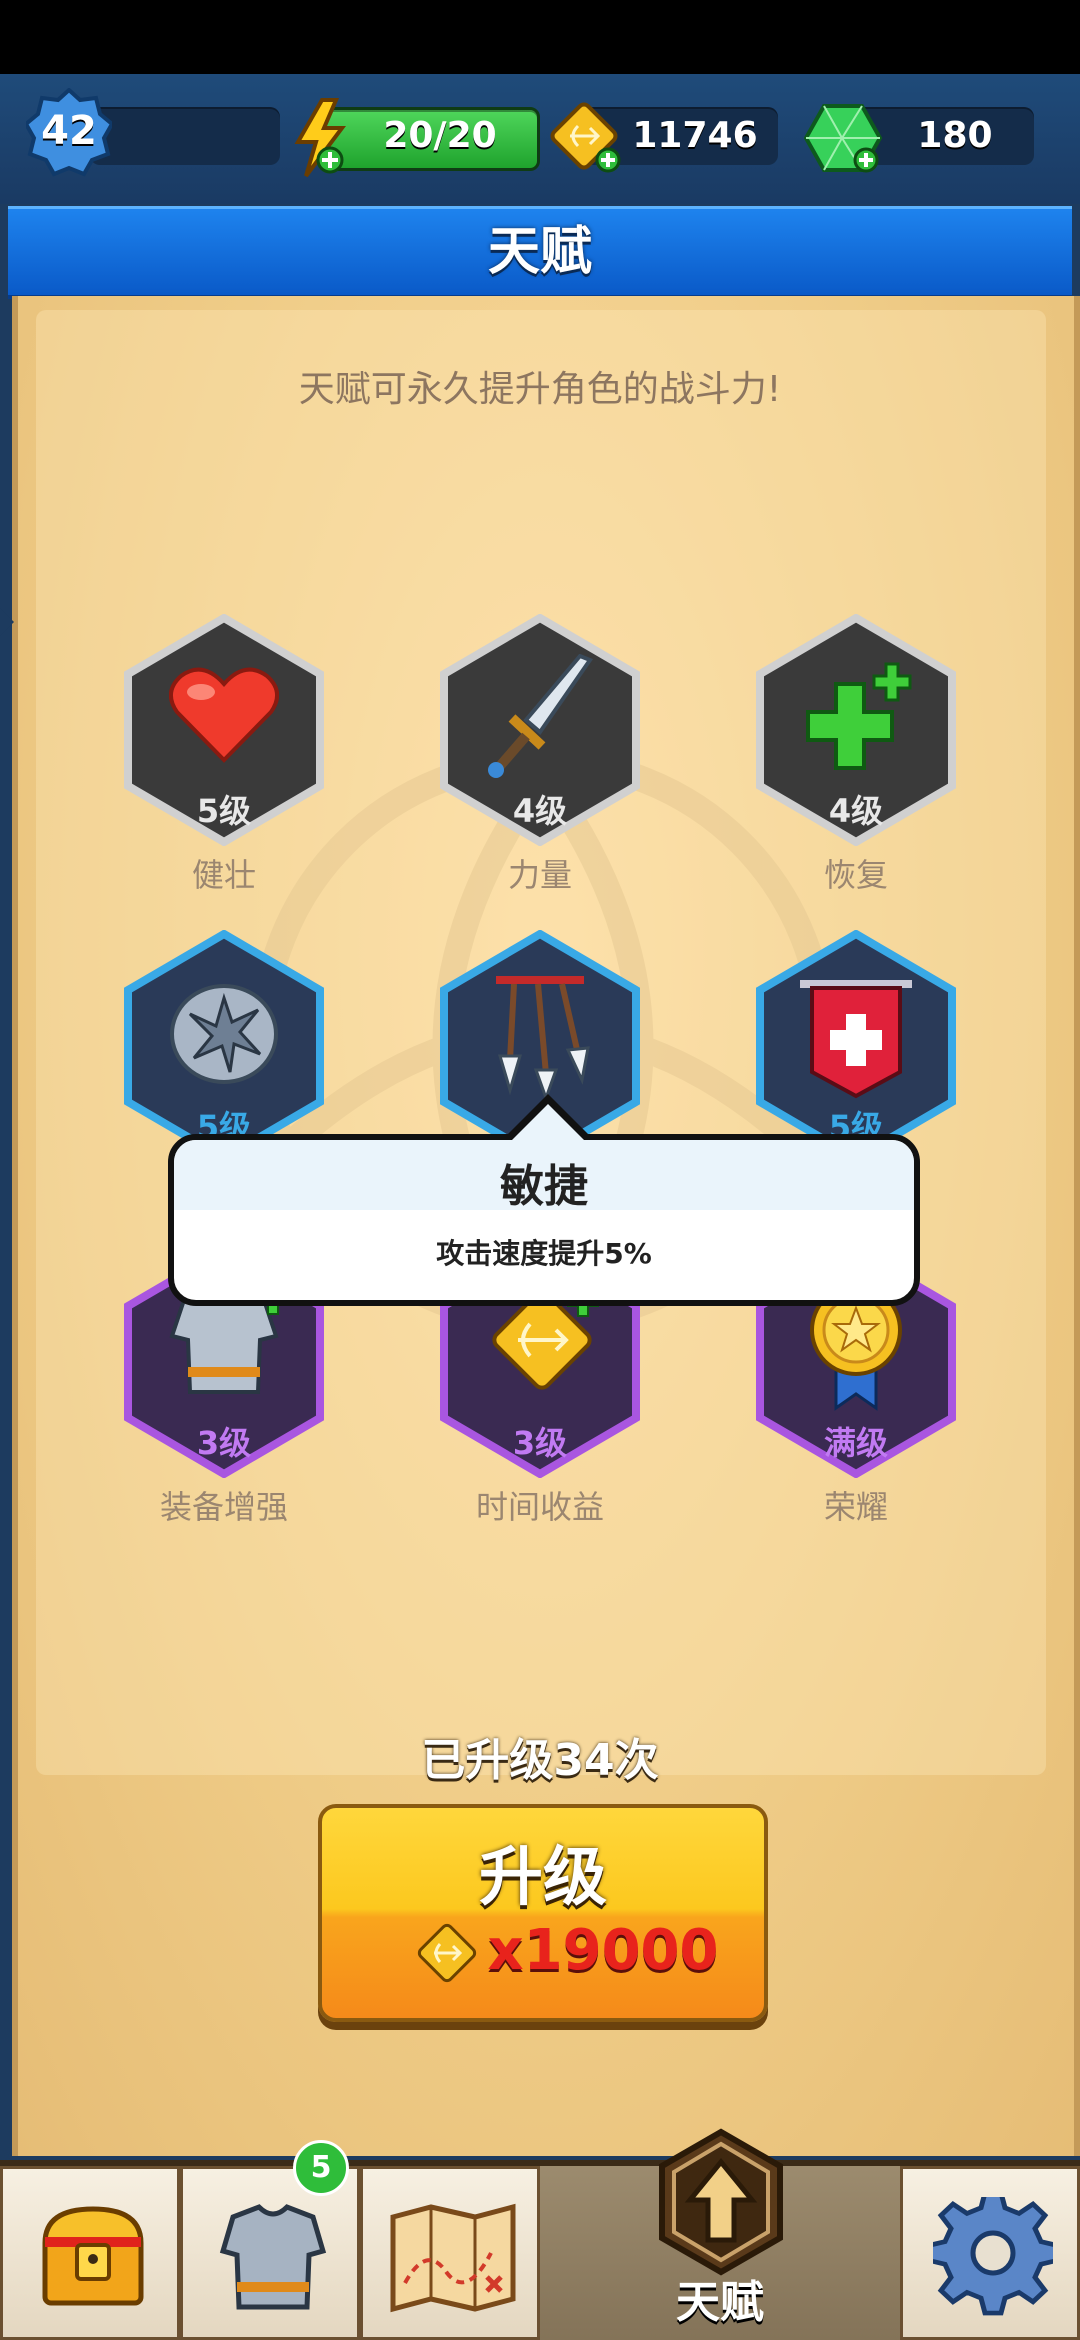  I want to click on talent-name: 荣耀, so click(855, 1507).